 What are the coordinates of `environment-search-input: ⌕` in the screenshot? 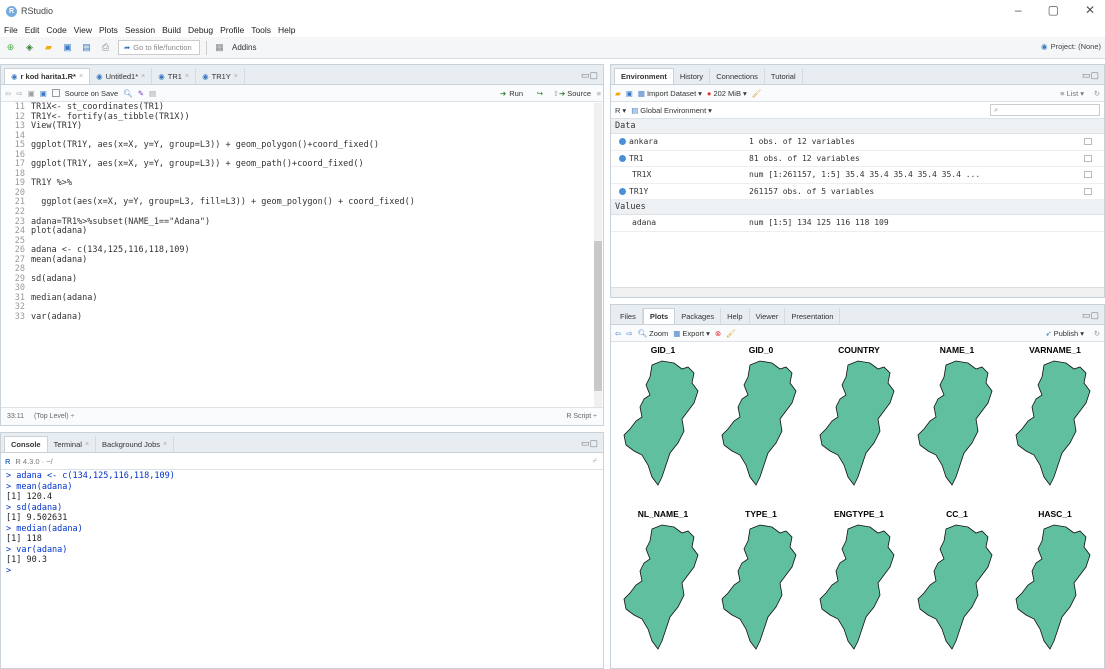 It's located at (1045, 110).